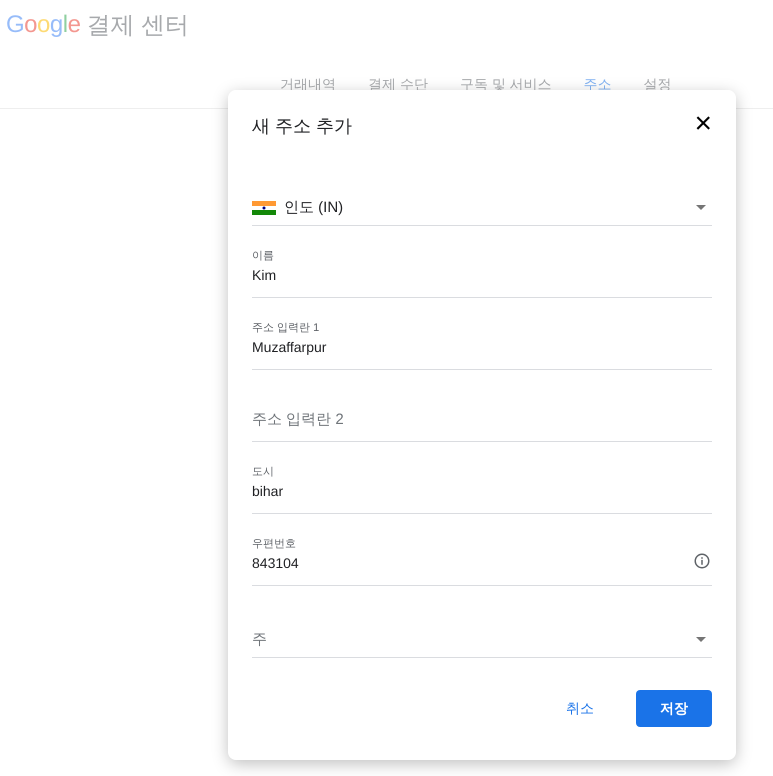 The width and height of the screenshot is (773, 776). Describe the element at coordinates (264, 207) in the screenshot. I see `flag-icon` at that location.